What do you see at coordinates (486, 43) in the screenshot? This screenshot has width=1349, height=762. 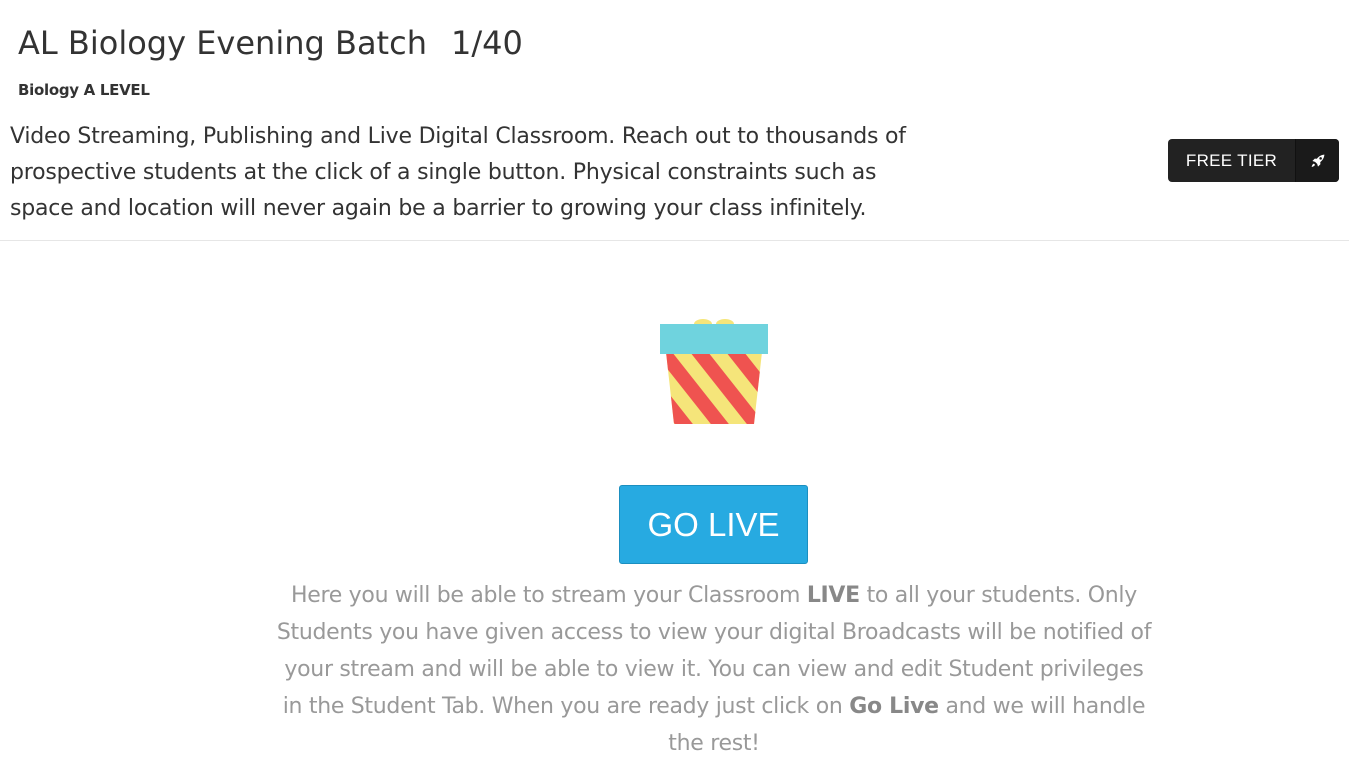 I see `student-count: 1/40` at bounding box center [486, 43].